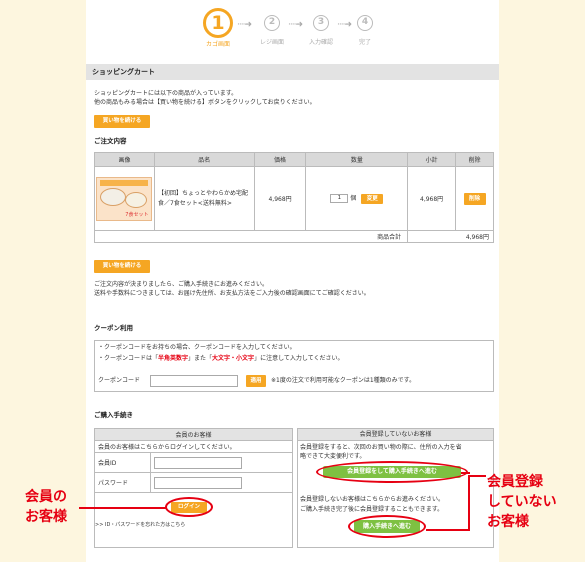 The width and height of the screenshot is (585, 562). Describe the element at coordinates (46, 507) in the screenshot. I see `member-callout: 会員の お客様` at that location.